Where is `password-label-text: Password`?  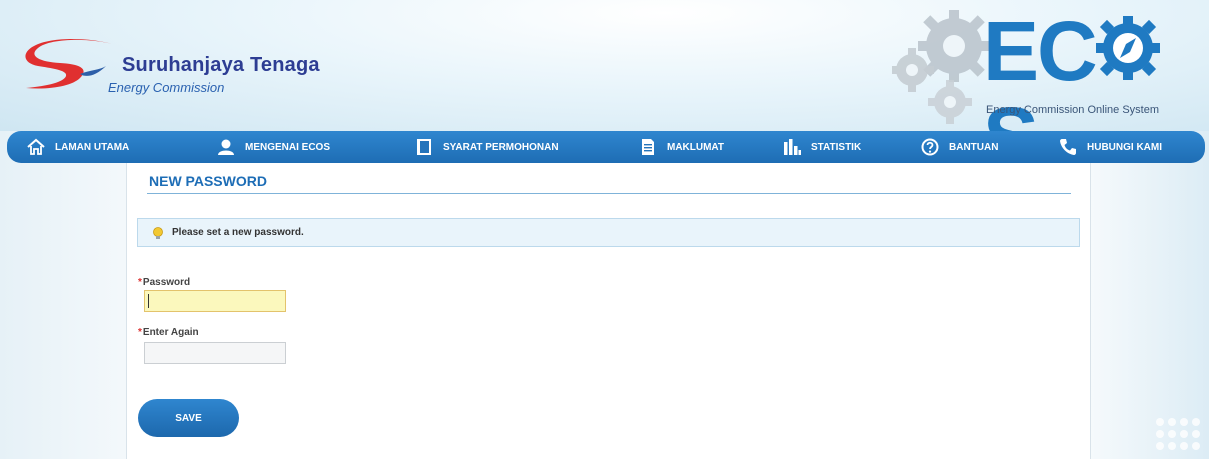
password-label-text: Password is located at coordinates (166, 282).